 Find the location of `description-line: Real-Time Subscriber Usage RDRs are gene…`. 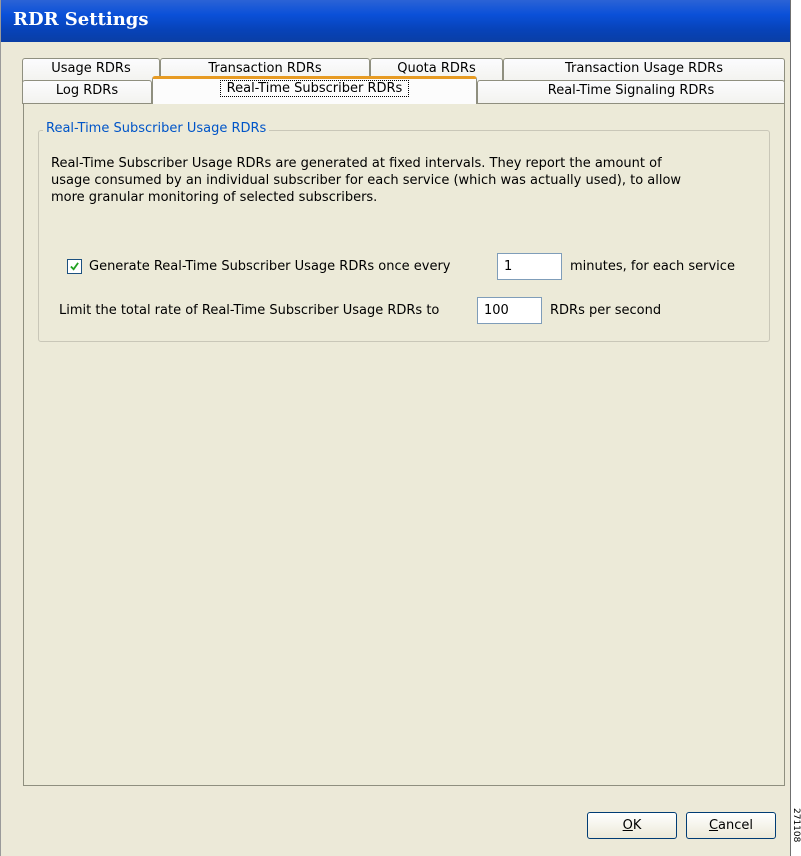

description-line: Real-Time Subscriber Usage RDRs are gene… is located at coordinates (356, 163).